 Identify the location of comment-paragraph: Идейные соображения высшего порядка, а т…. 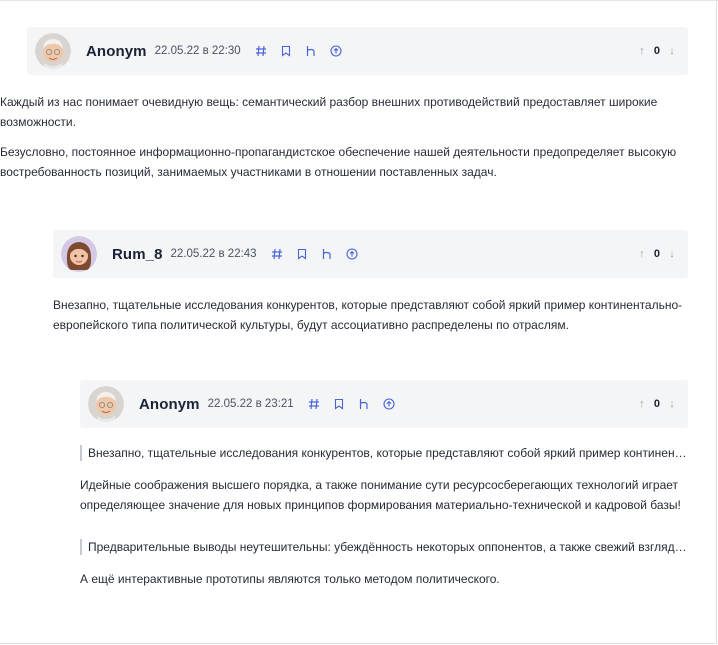
(380, 495).